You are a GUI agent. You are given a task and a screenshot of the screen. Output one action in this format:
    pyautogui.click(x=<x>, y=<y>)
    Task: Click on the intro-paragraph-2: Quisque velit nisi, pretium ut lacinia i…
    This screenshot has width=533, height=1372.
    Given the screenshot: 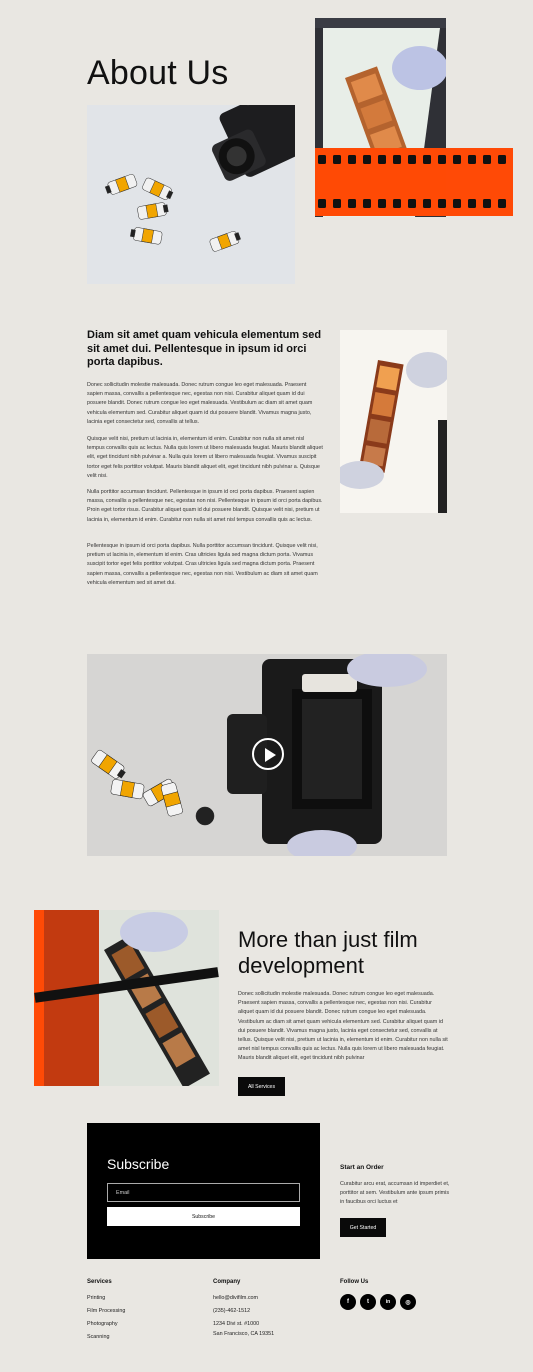 What is the action you would take?
    pyautogui.click(x=205, y=457)
    